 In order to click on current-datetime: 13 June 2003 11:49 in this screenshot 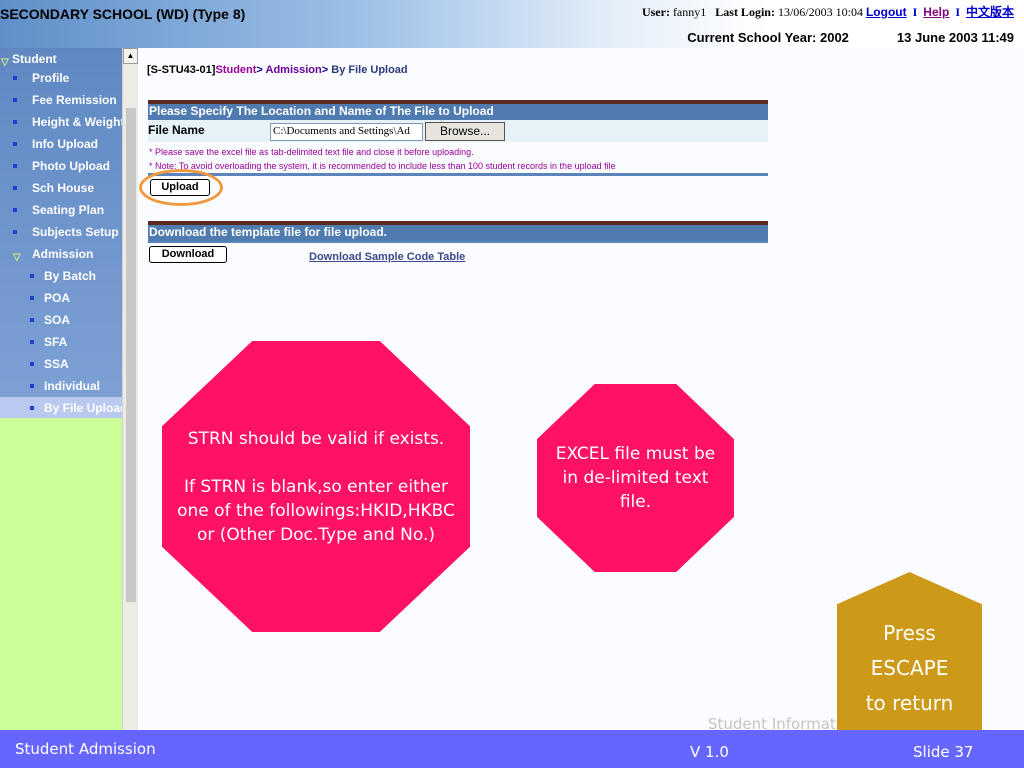, I will do `click(955, 37)`.